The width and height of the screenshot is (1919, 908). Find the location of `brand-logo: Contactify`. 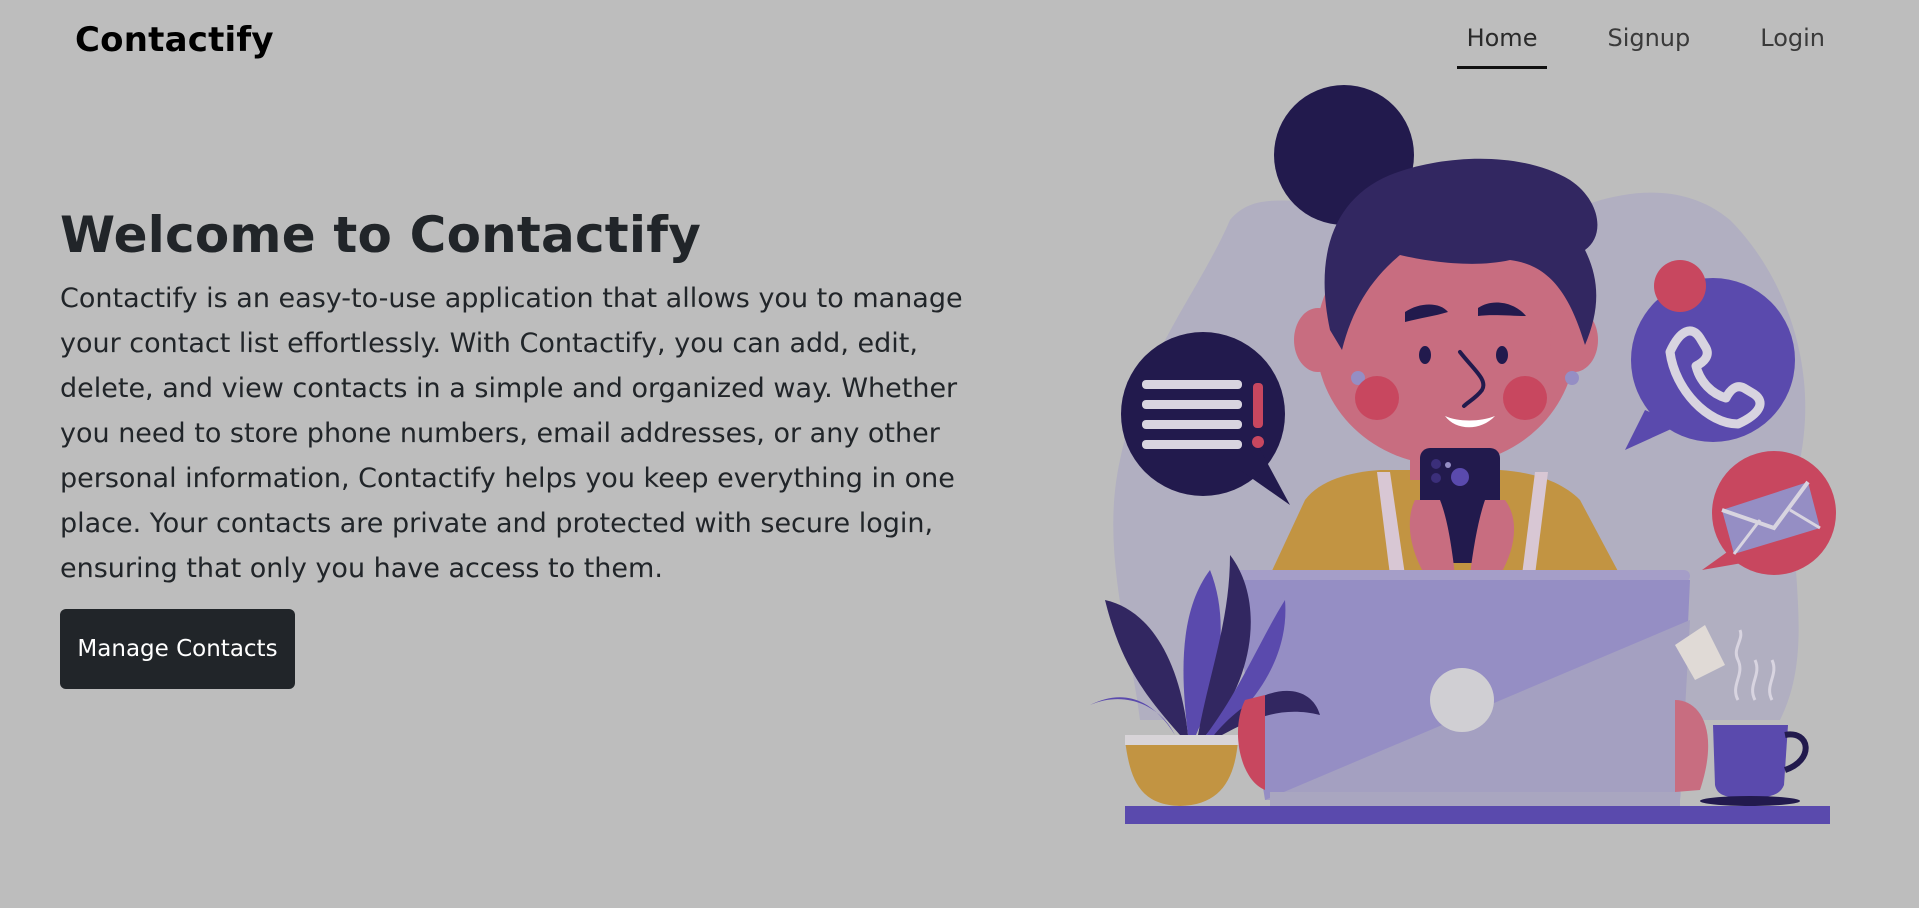

brand-logo: Contactify is located at coordinates (174, 40).